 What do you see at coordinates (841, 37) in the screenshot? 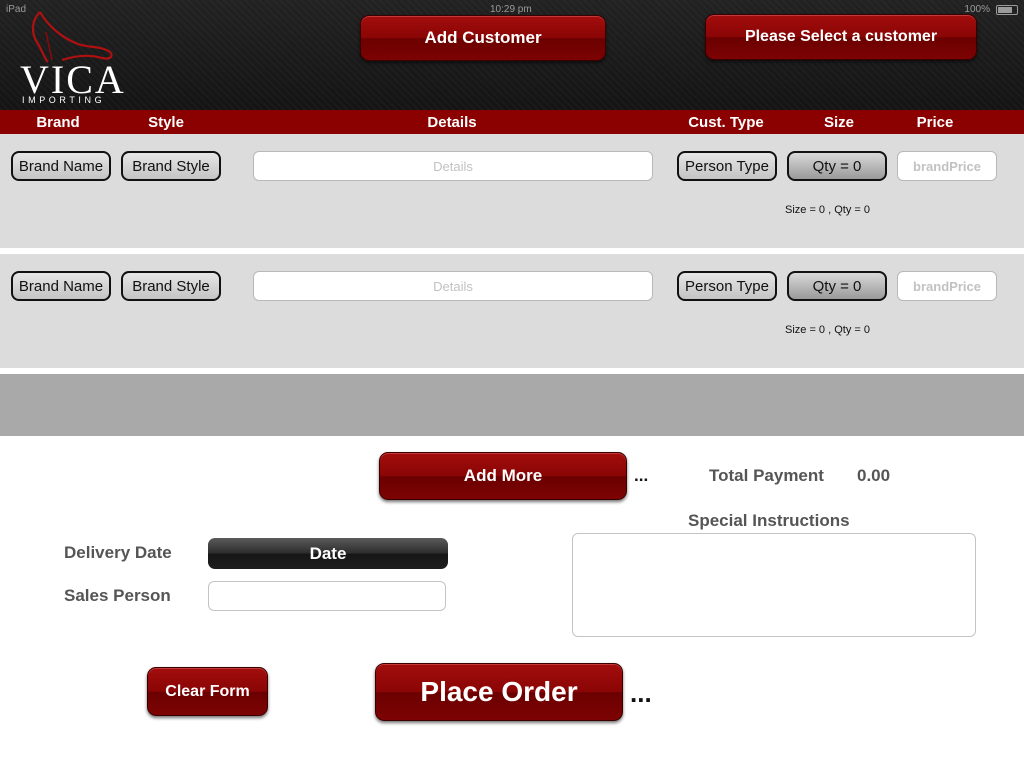
I see `select-customer-button: Please Select a customer` at bounding box center [841, 37].